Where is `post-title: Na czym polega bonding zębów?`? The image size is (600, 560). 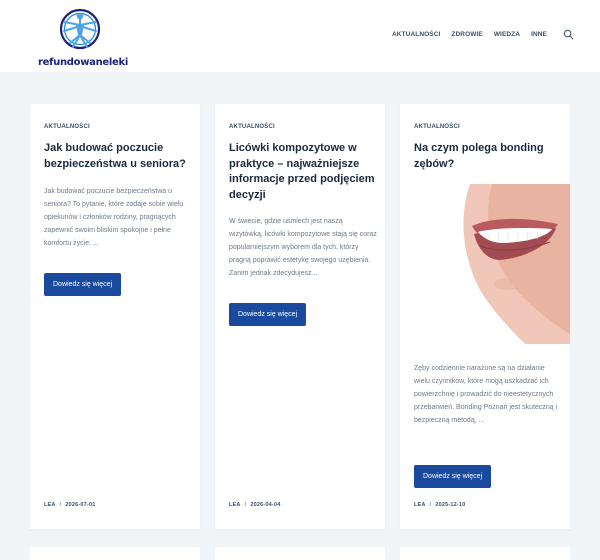
post-title: Na czym polega bonding zębów? is located at coordinates (488, 156).